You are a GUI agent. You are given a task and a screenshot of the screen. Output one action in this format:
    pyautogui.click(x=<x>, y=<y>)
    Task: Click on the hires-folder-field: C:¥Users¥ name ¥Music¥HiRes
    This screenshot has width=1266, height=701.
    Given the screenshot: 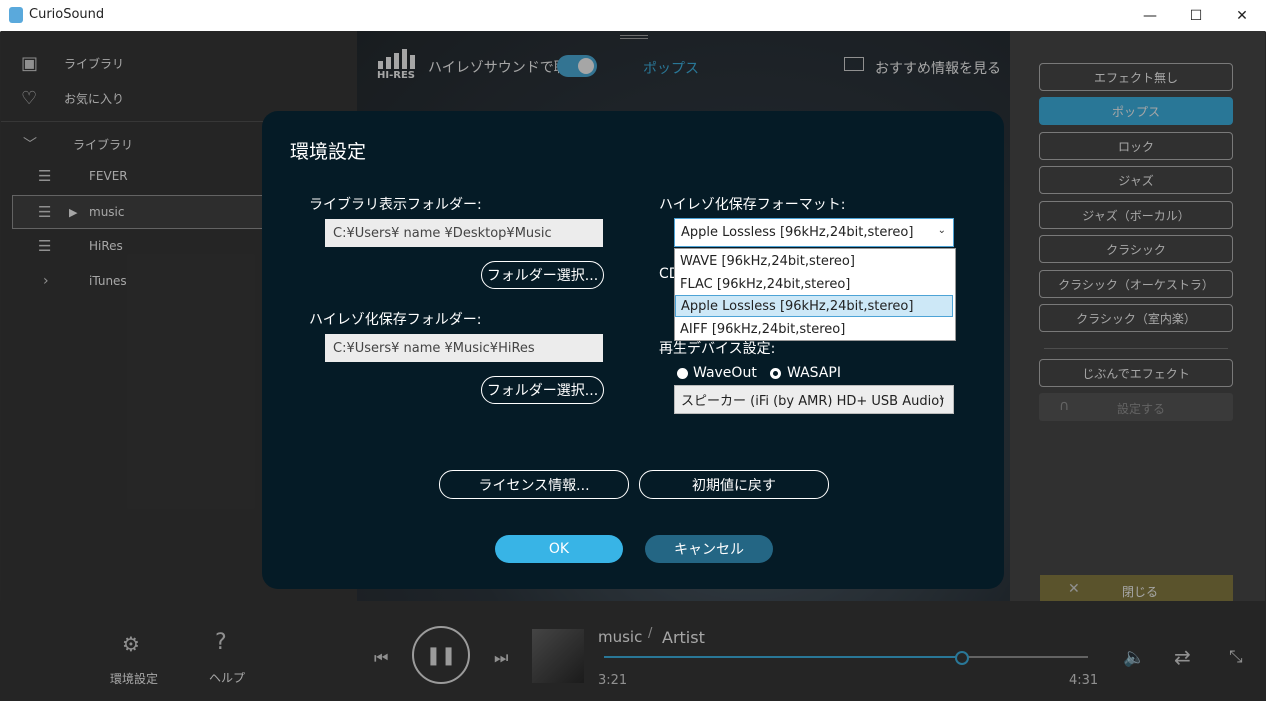 What is the action you would take?
    pyautogui.click(x=464, y=348)
    